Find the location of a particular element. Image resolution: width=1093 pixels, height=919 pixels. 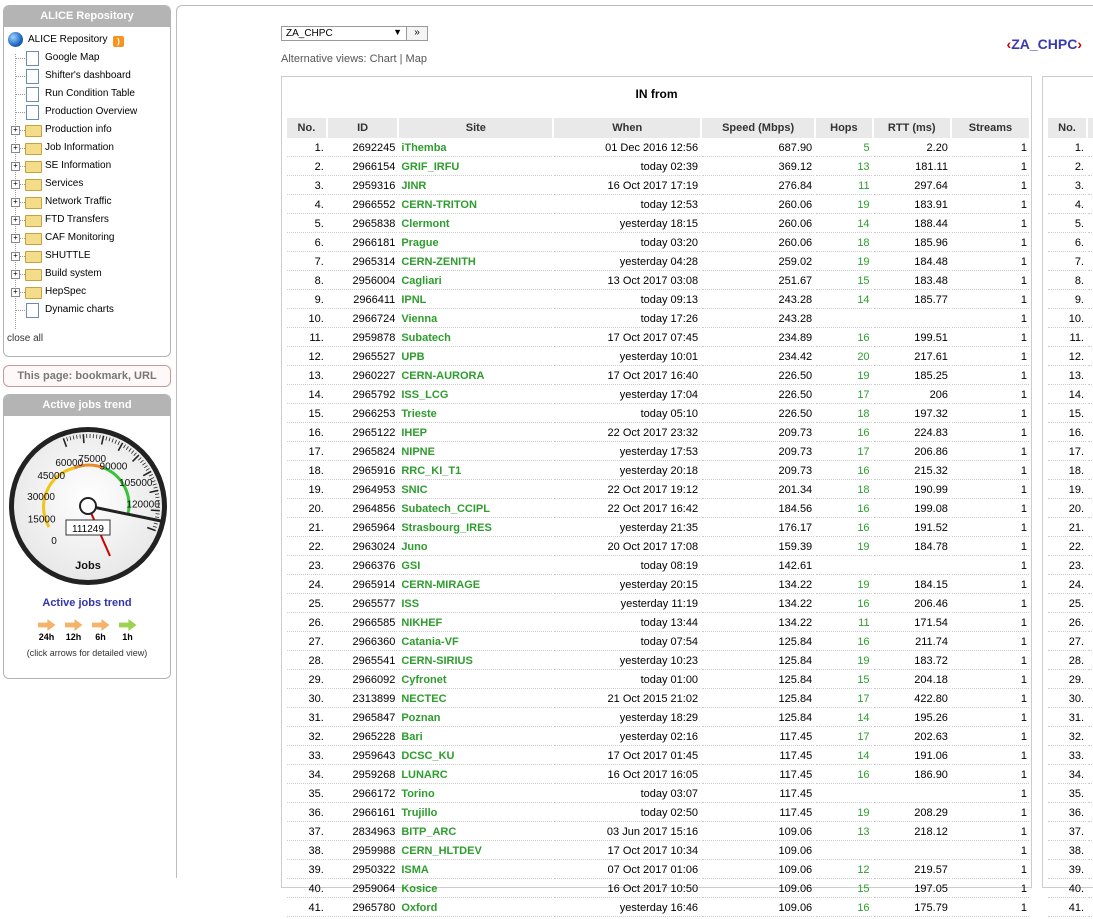

site-link: GRIF_IRFU is located at coordinates (475, 167).